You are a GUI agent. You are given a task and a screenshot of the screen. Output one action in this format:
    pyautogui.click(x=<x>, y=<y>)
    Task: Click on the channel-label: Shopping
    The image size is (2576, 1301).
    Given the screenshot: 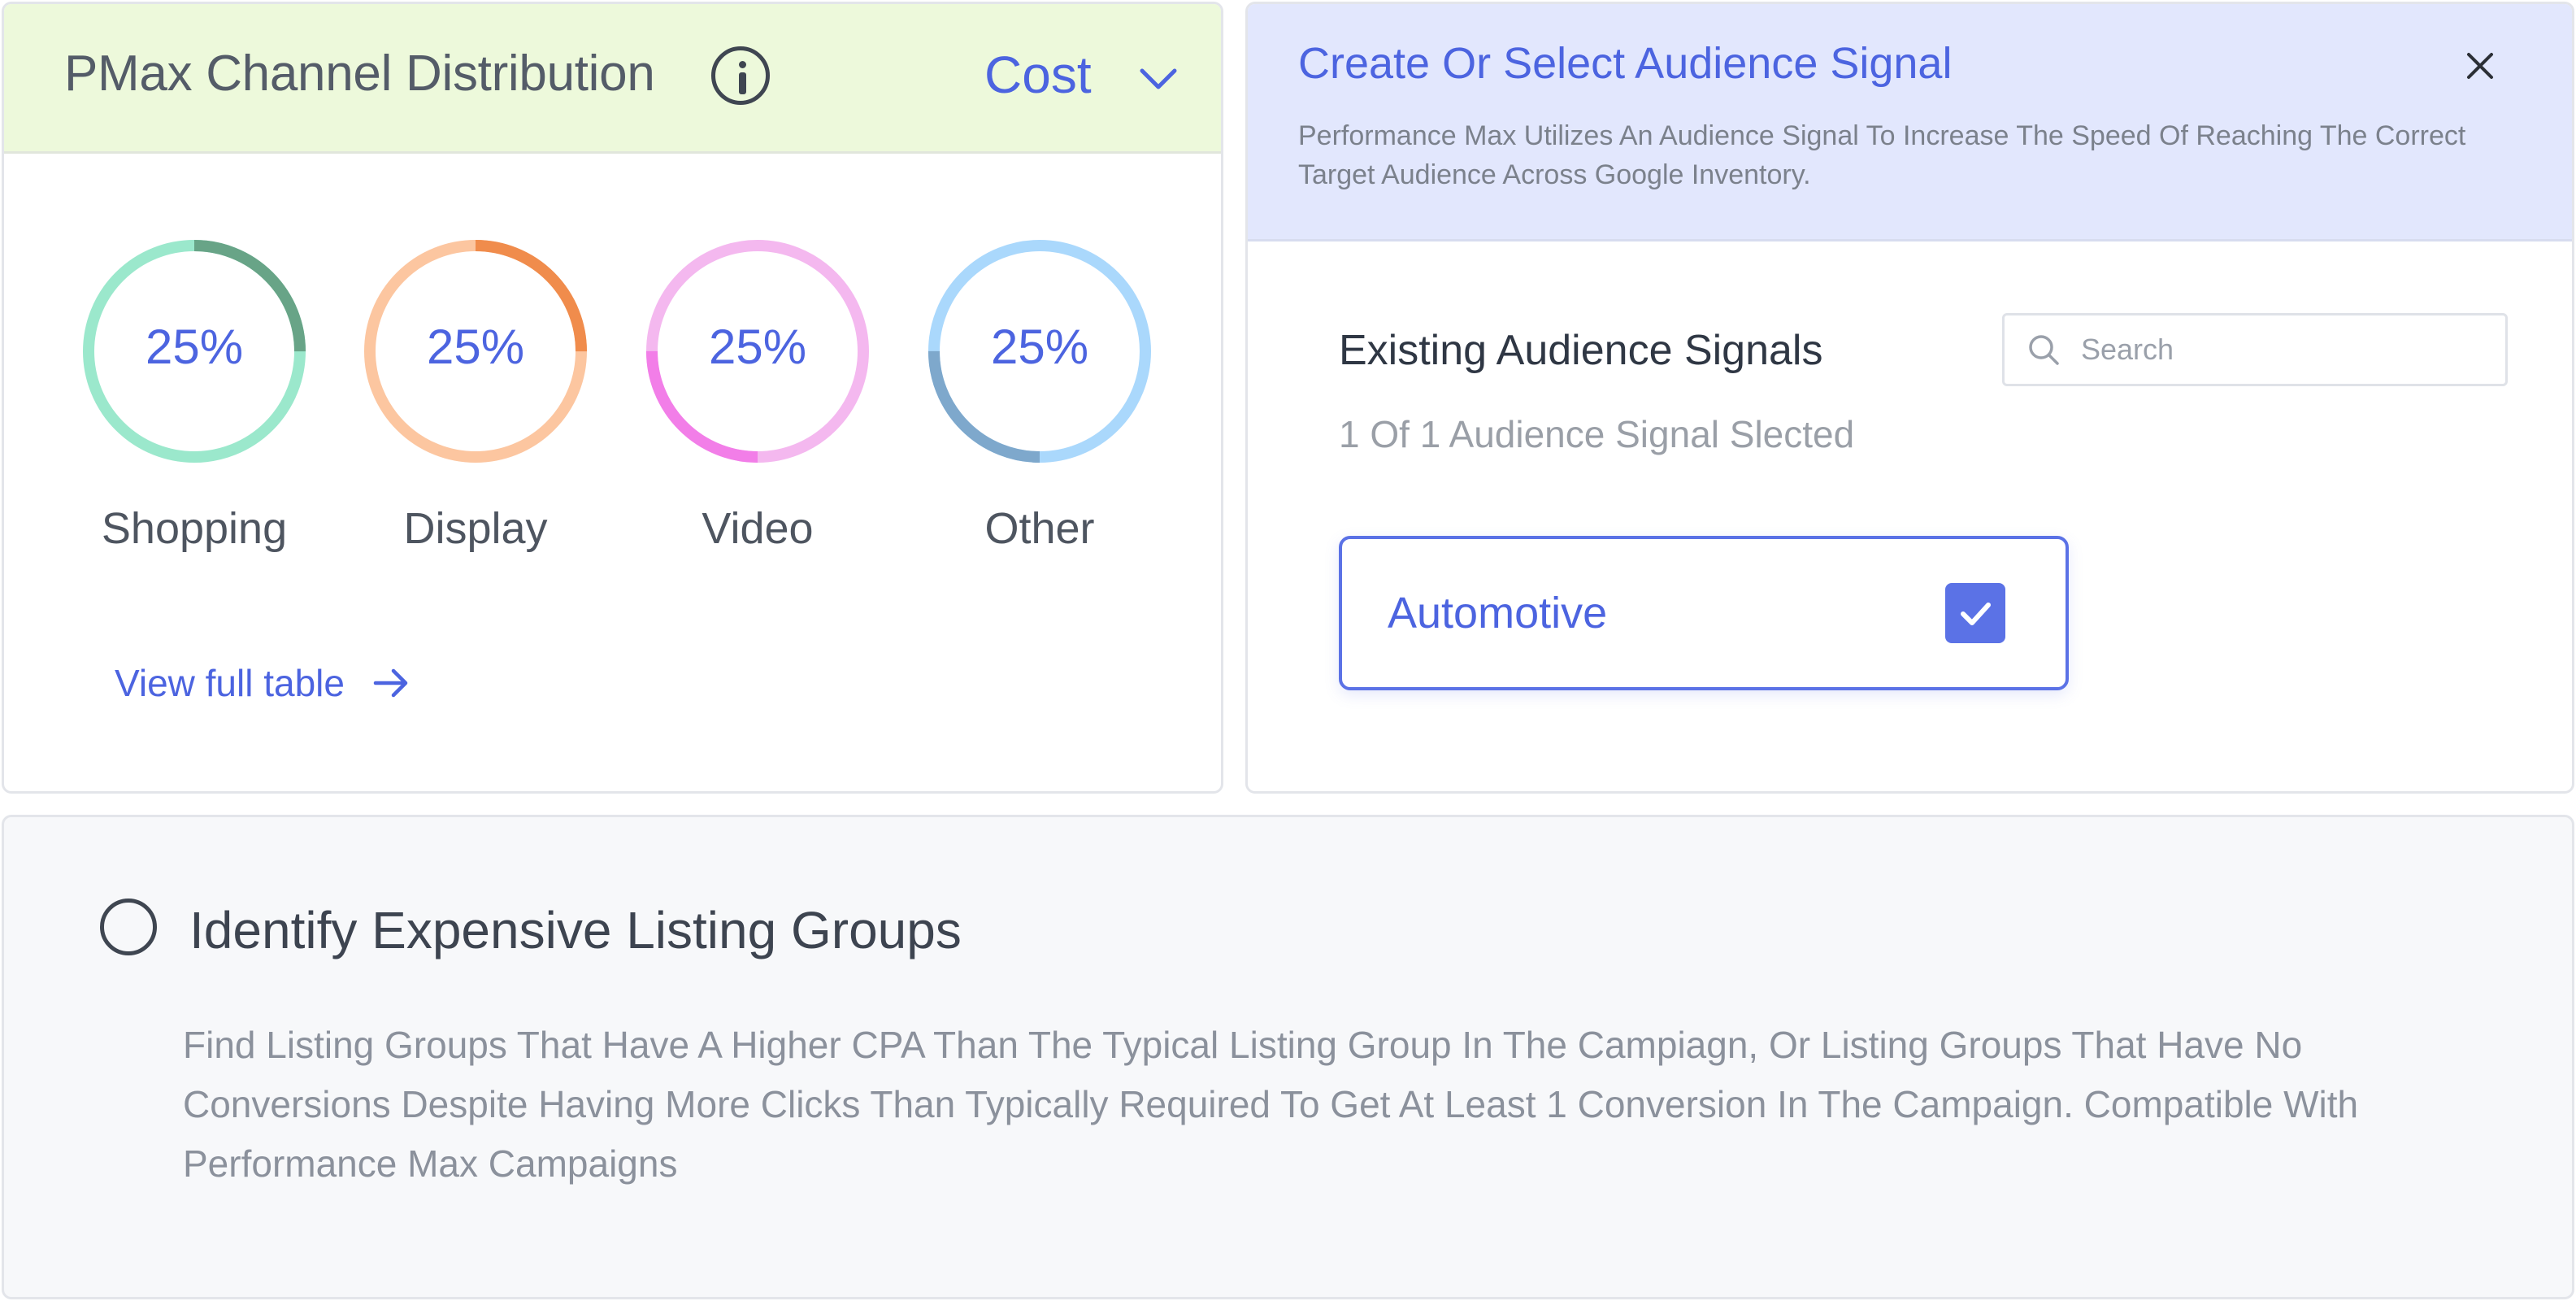 What is the action you would take?
    pyautogui.click(x=194, y=528)
    